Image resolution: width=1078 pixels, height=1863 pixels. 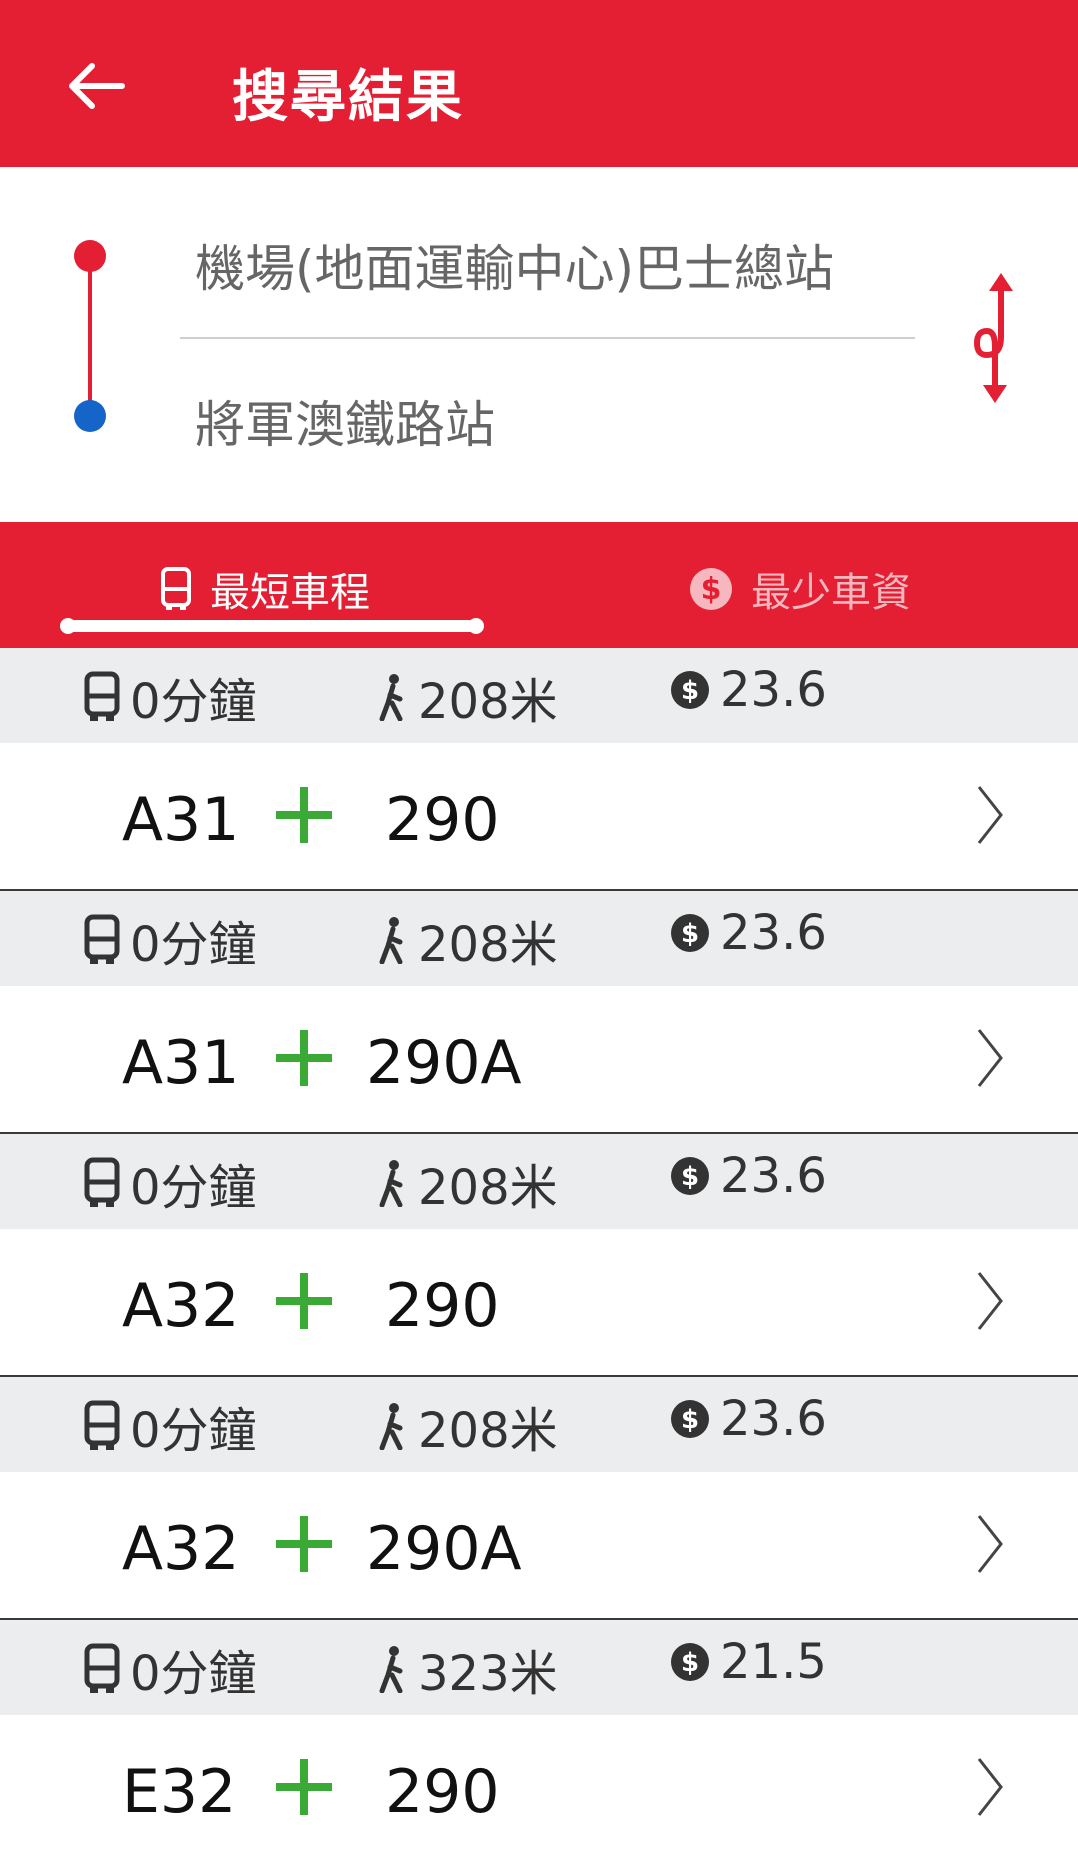 I want to click on destination-marker-icon, so click(x=90, y=416).